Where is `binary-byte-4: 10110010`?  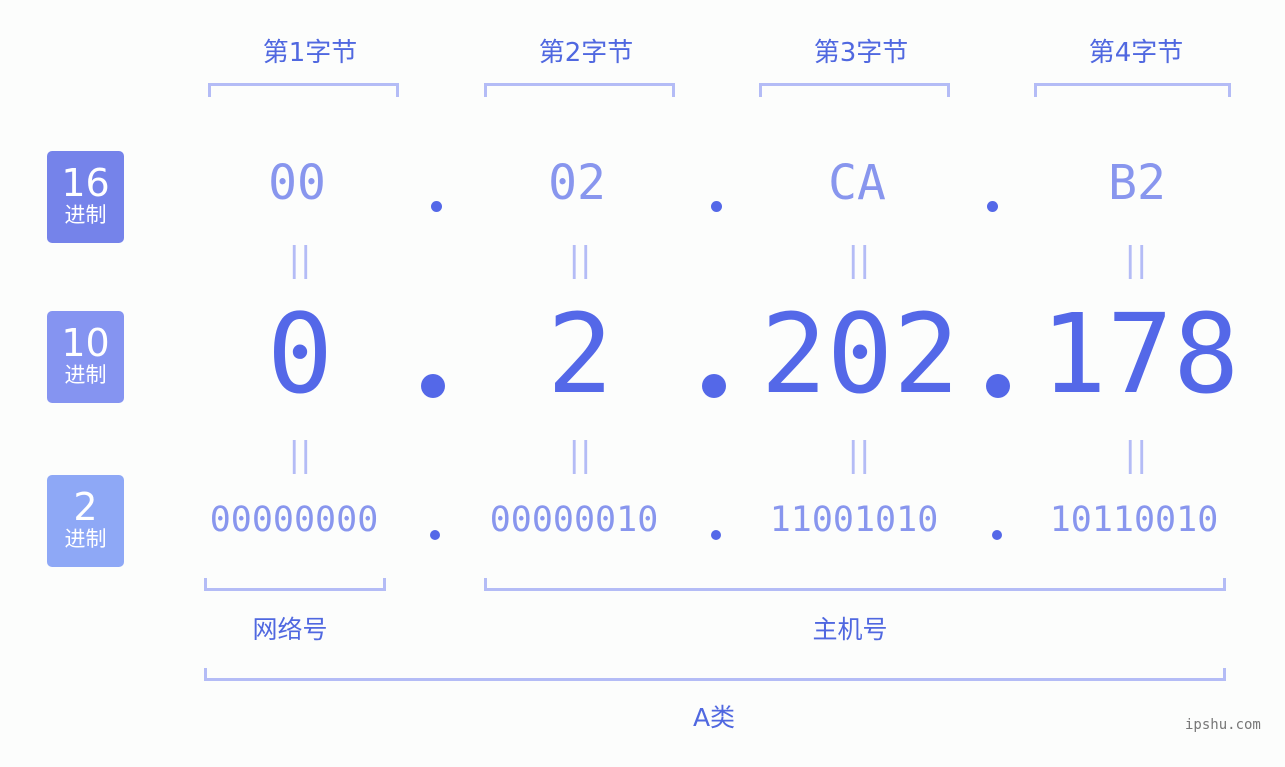 binary-byte-4: 10110010 is located at coordinates (1134, 520).